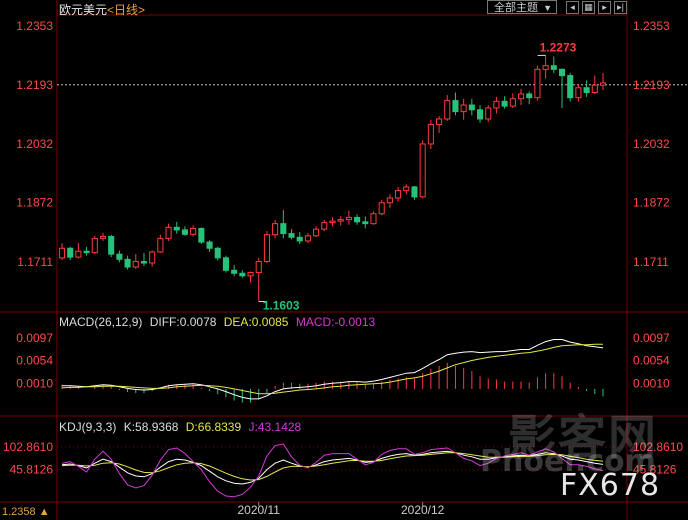  I want to click on macd-tick-left: 0.0010, so click(34, 384).